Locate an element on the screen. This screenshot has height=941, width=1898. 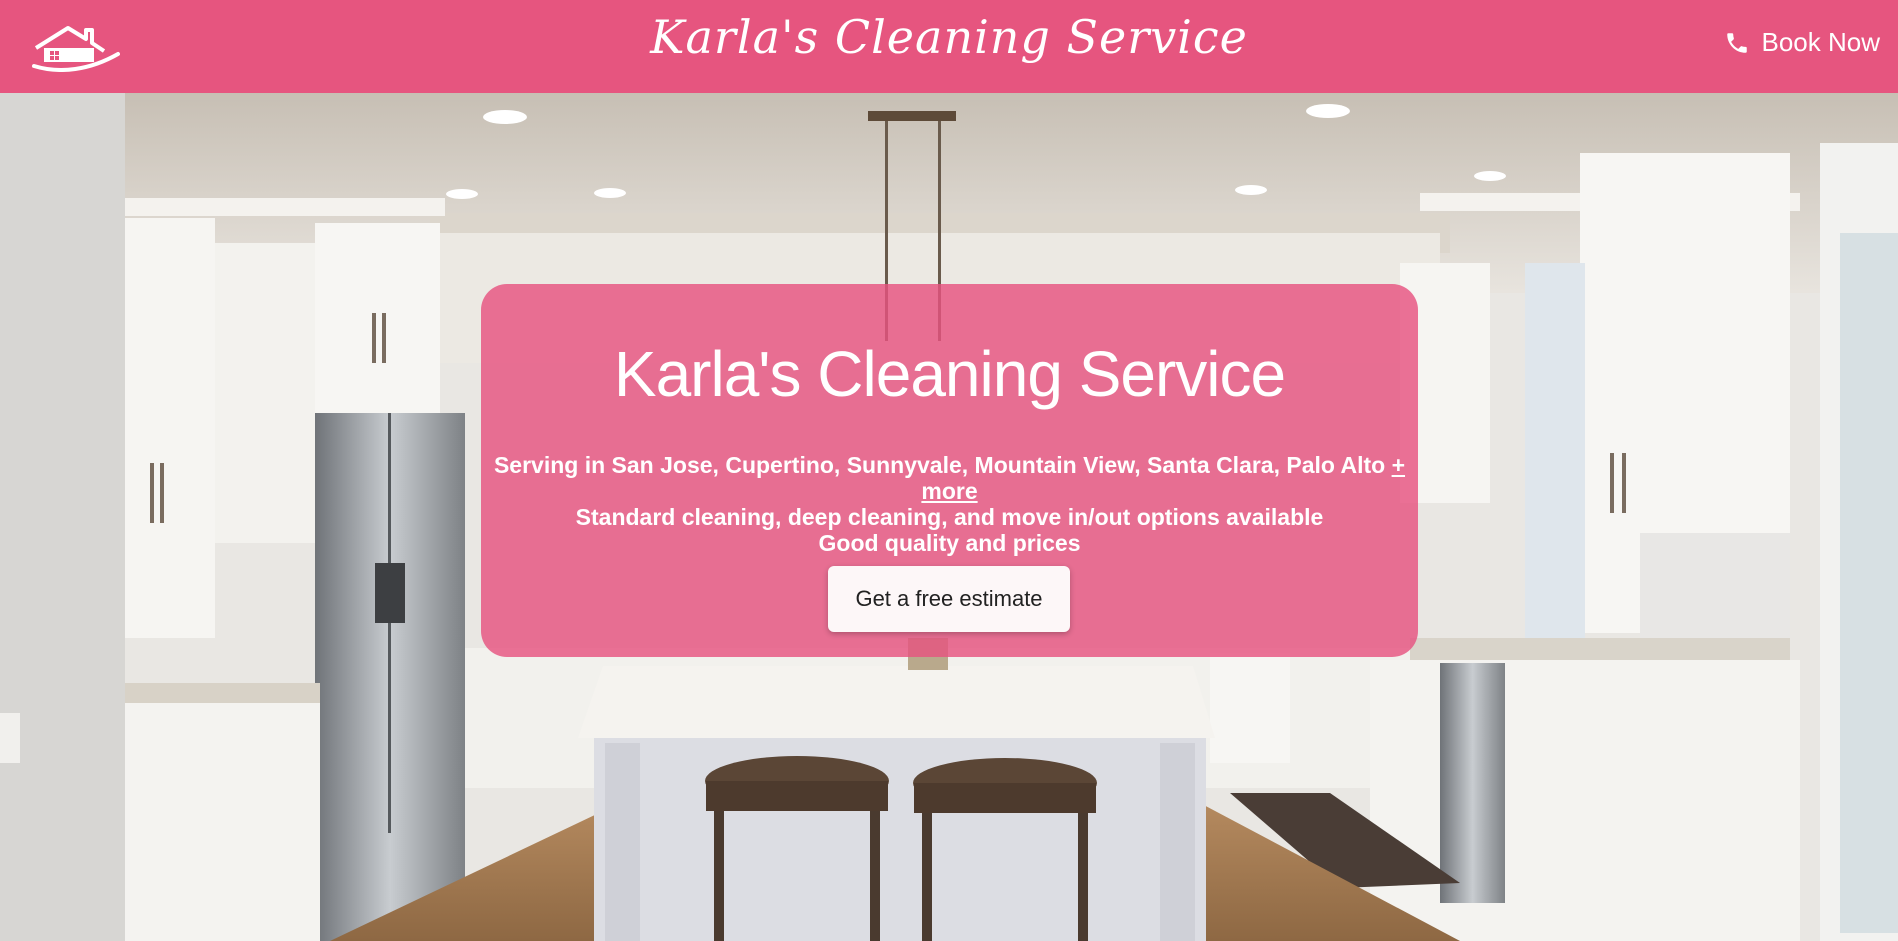
book-now-label: Book Now is located at coordinates (1821, 42).